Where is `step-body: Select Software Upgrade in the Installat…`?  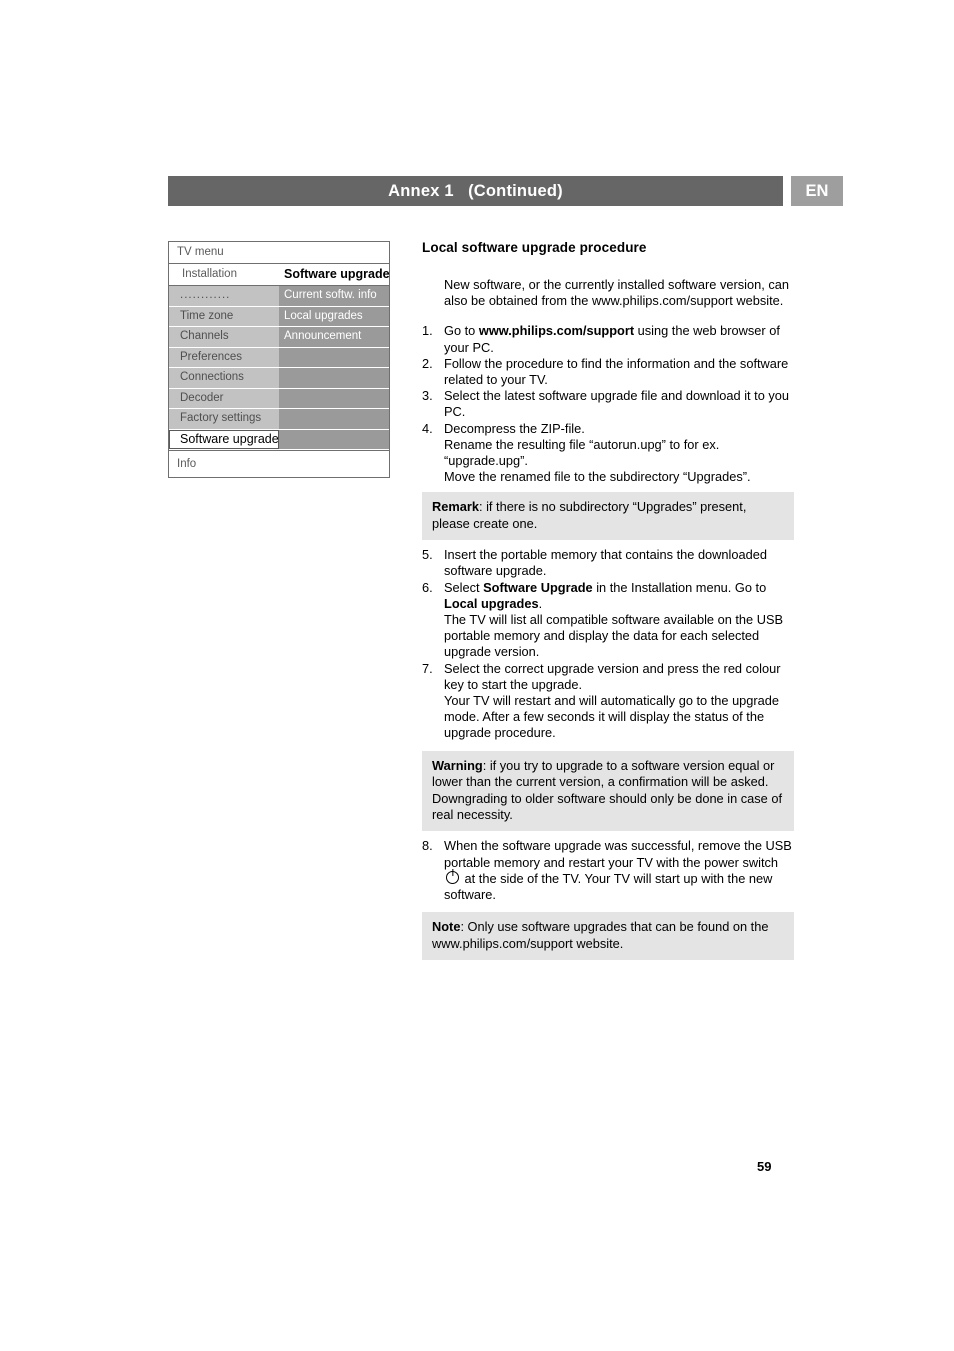
step-body: Select Software Upgrade in the Installat… is located at coordinates (613, 620).